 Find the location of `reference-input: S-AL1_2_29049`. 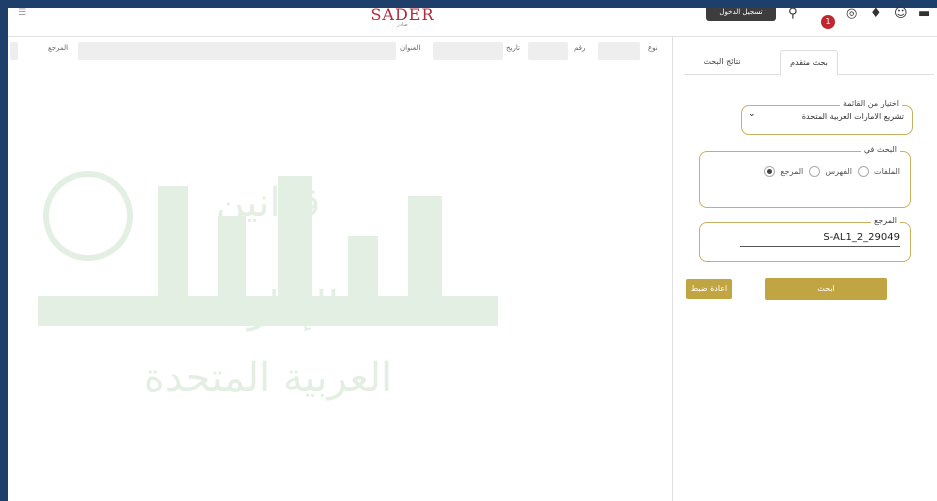

reference-input: S-AL1_2_29049 is located at coordinates (820, 239).